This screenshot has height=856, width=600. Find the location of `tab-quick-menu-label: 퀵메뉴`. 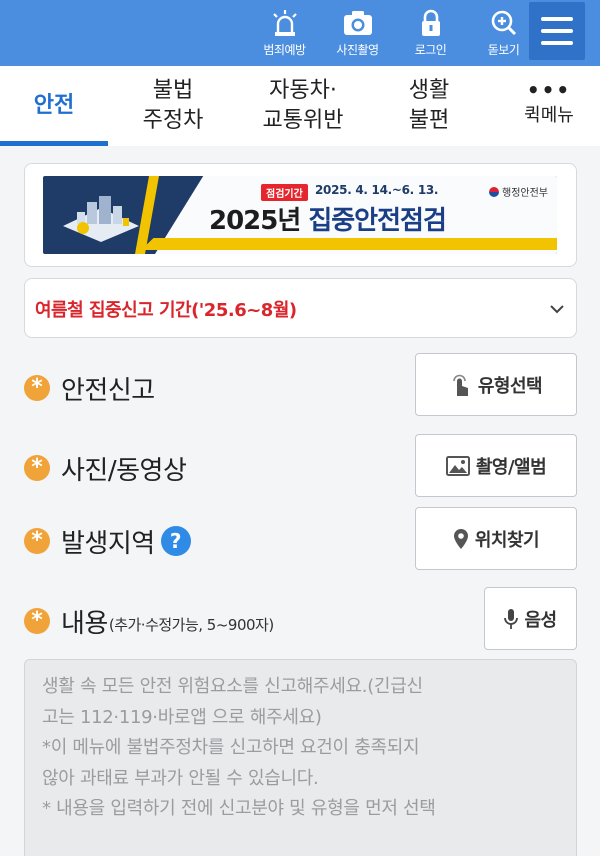

tab-quick-menu-label: 퀵메뉴 is located at coordinates (549, 115).